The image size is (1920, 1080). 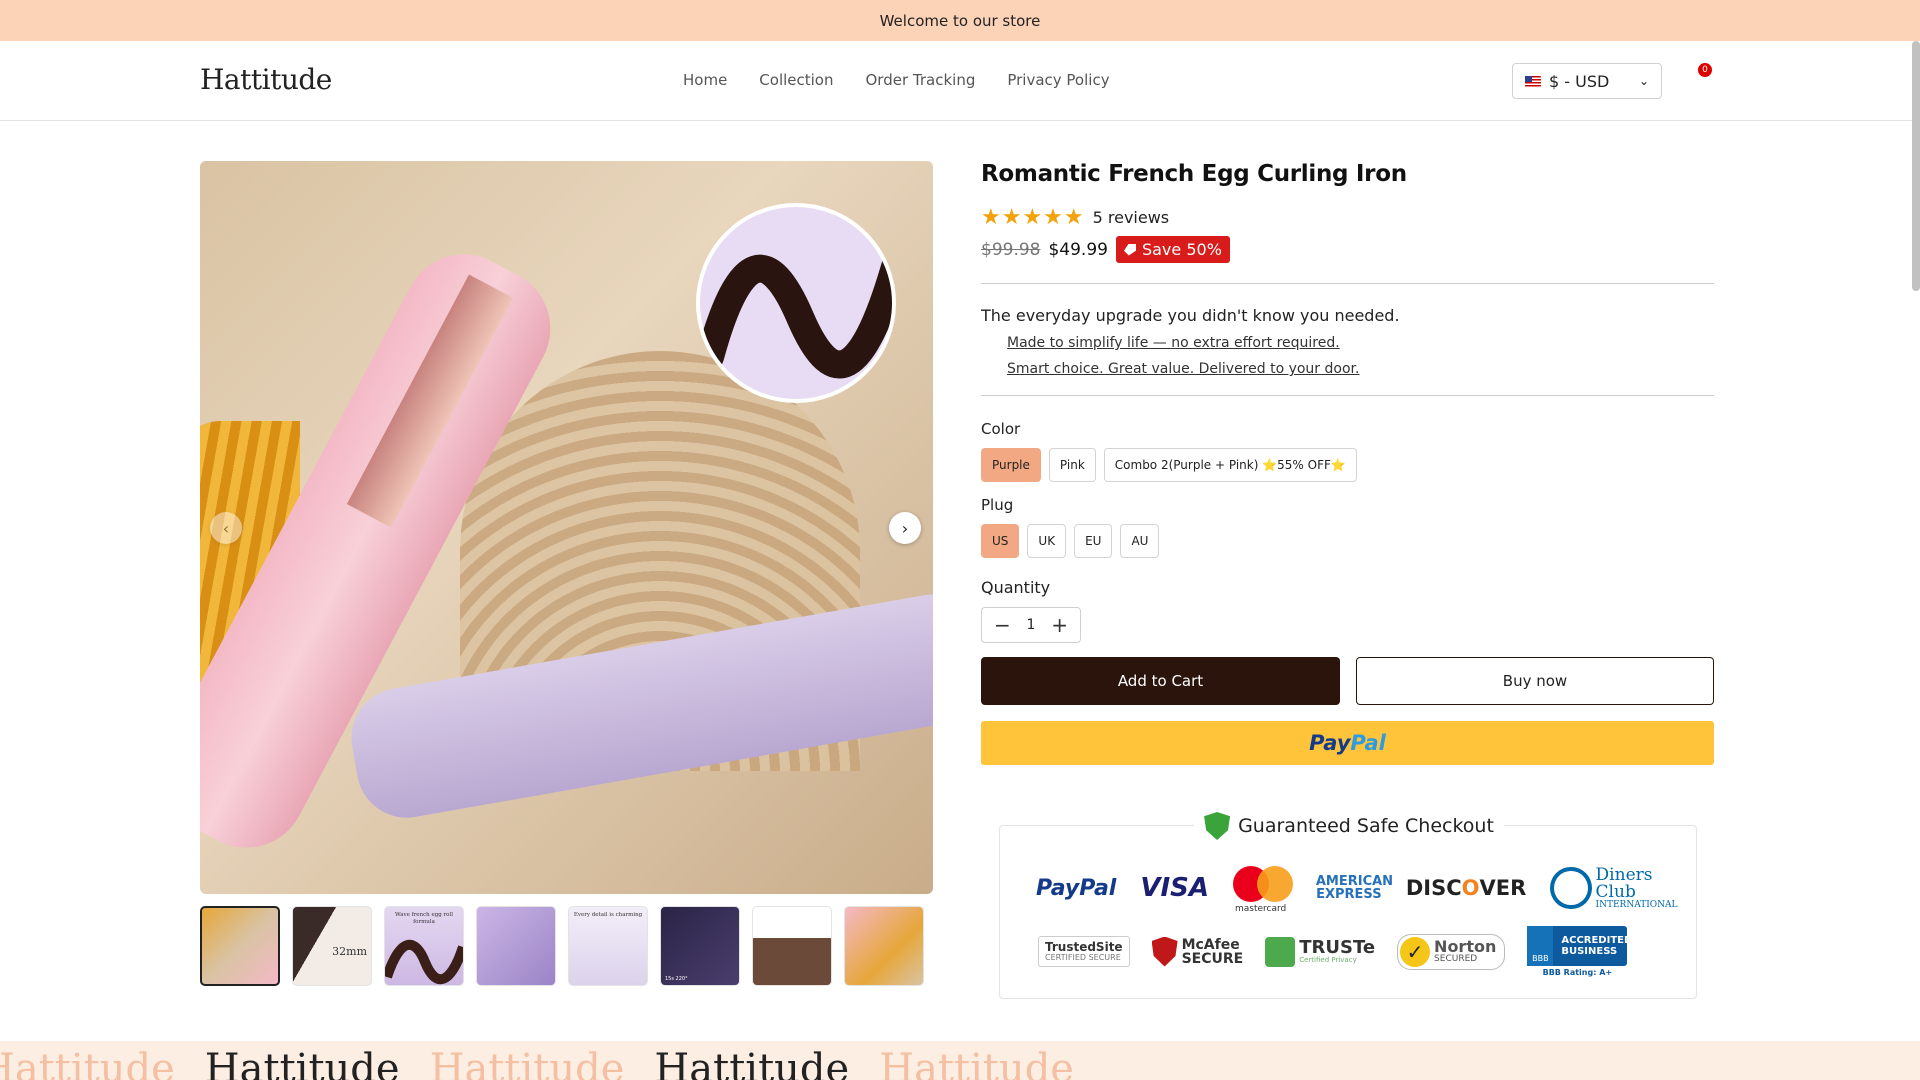 I want to click on bbb-logo: BBB, so click(x=1540, y=946).